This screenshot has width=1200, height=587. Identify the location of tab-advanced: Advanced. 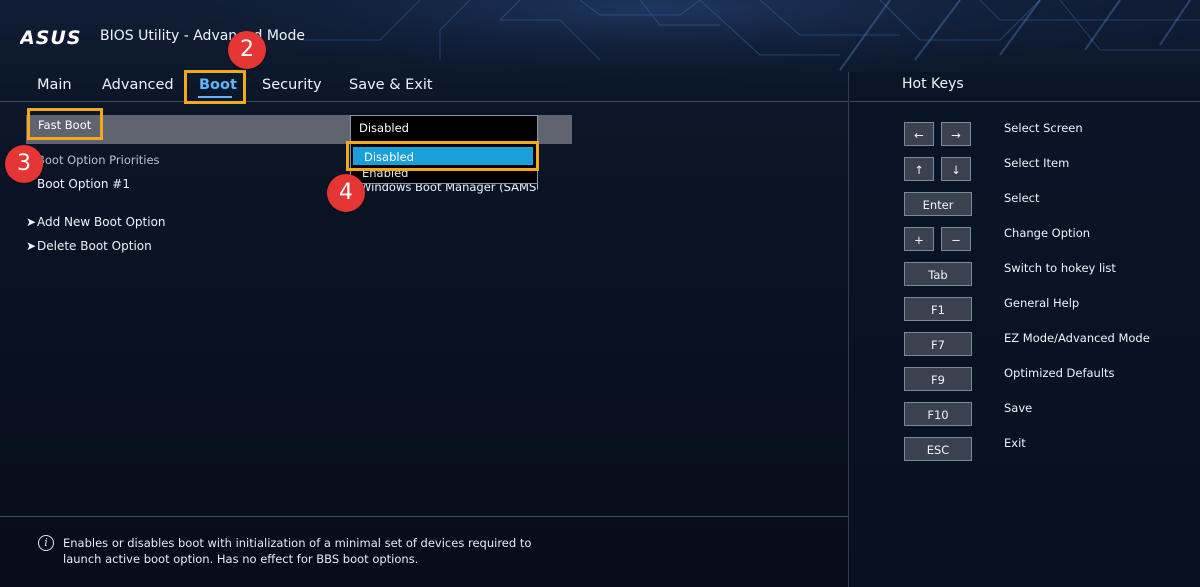
(138, 85).